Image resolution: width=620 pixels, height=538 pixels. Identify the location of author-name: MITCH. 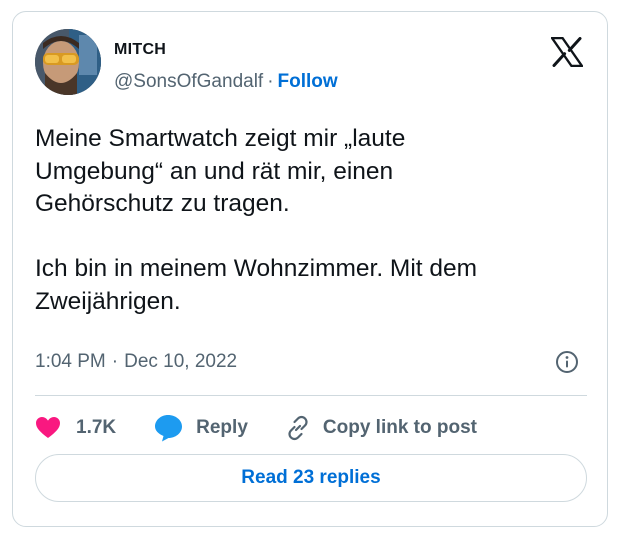
(150, 50).